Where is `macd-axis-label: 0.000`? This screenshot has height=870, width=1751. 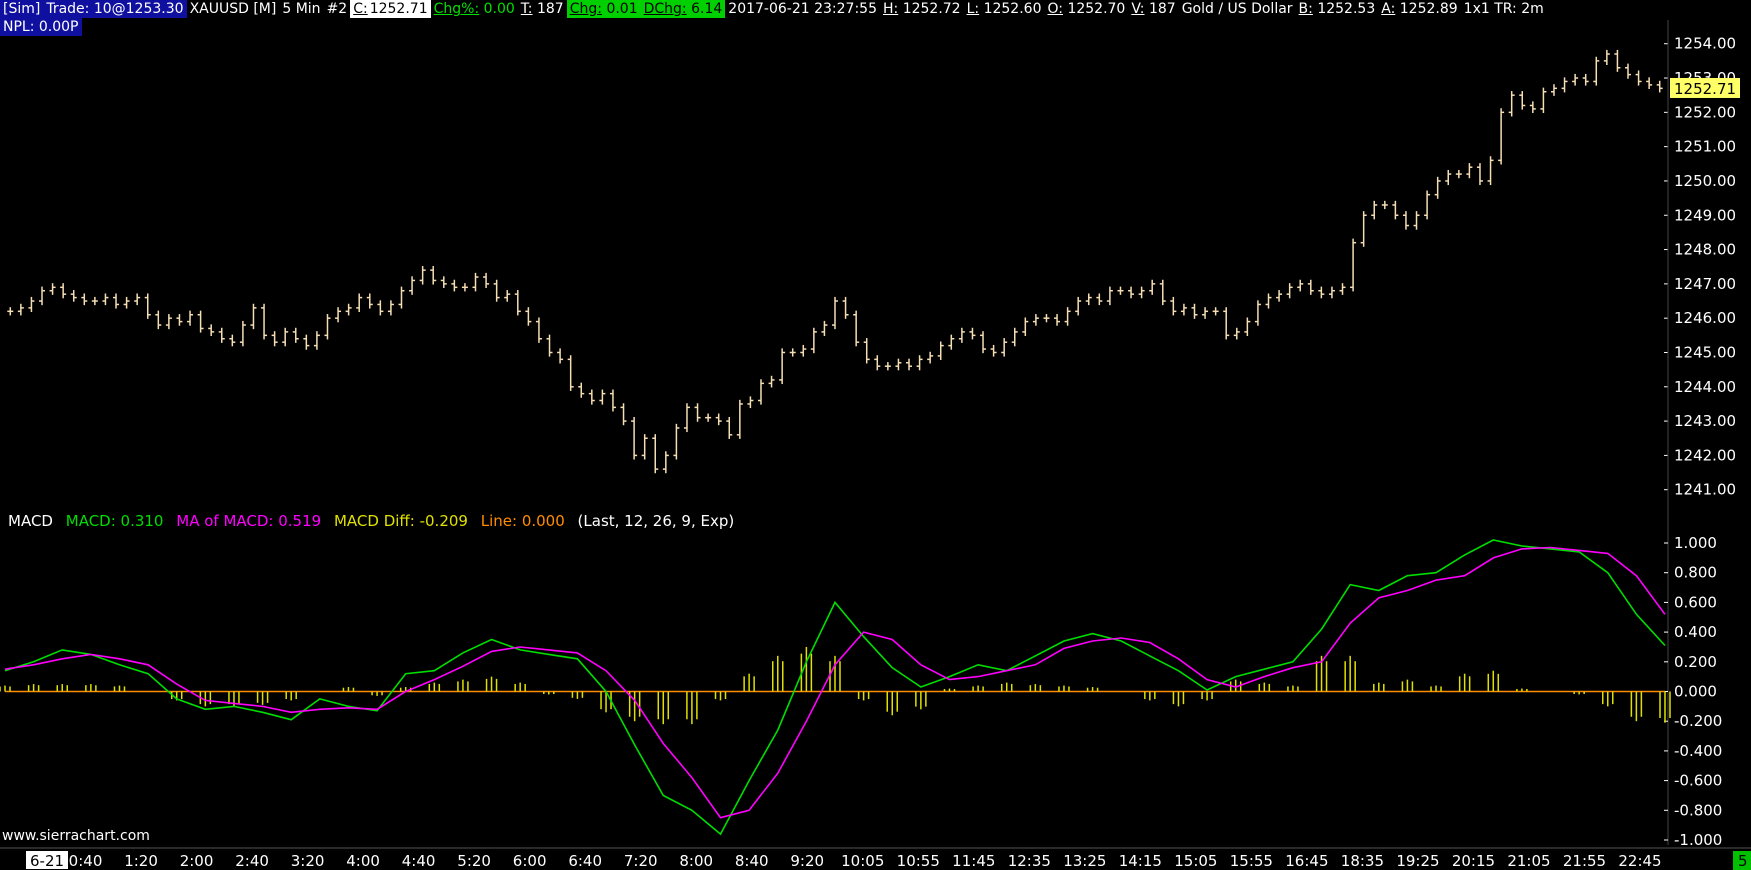 macd-axis-label: 0.000 is located at coordinates (1695, 692).